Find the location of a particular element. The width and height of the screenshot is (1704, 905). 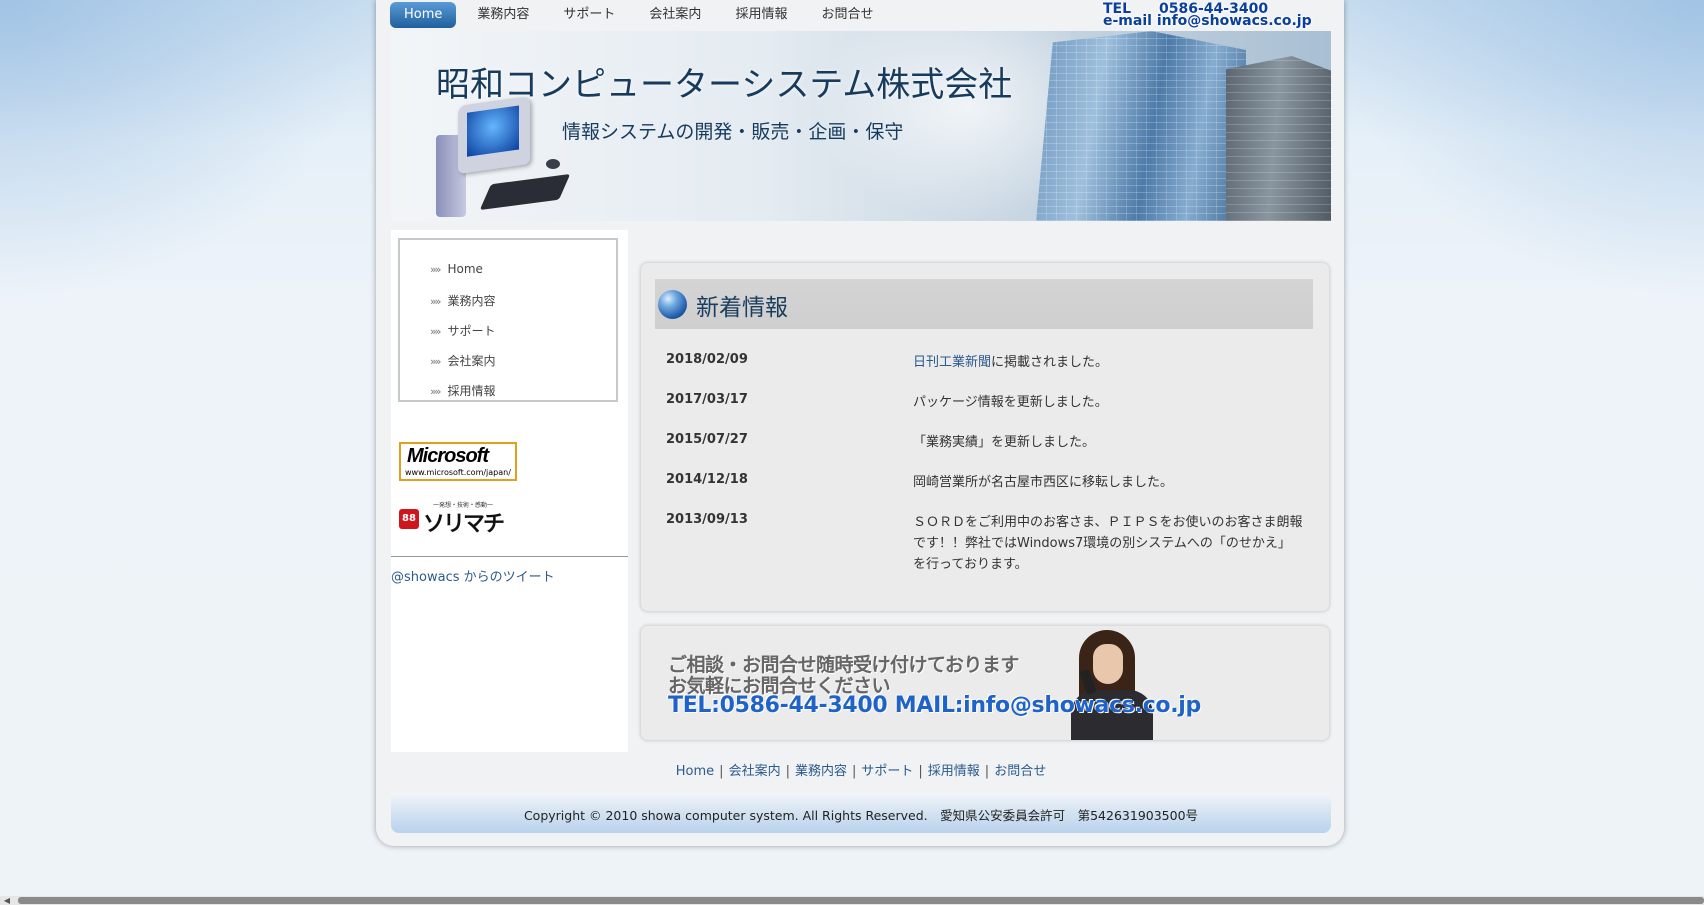

news-text: 「業務実績」を更新しました。 is located at coordinates (1004, 442).